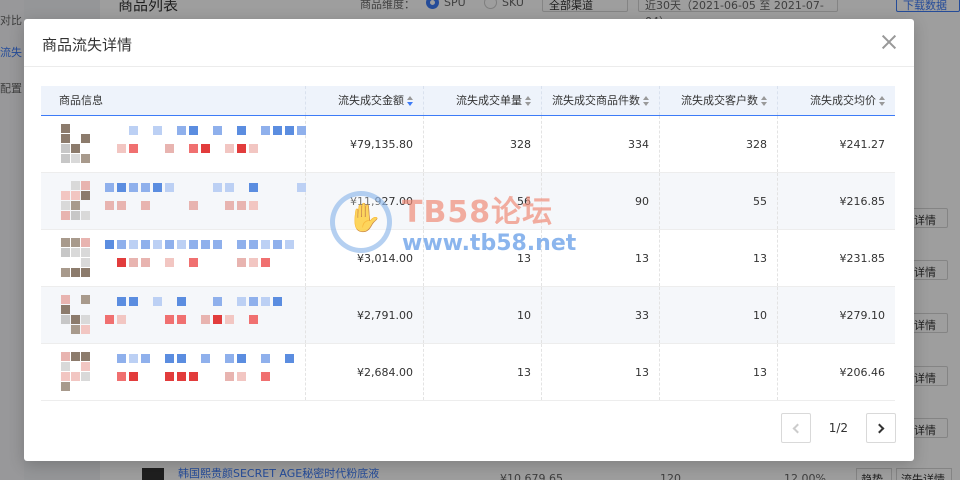 The width and height of the screenshot is (960, 480). Describe the element at coordinates (365, 315) in the screenshot. I see `amount-cell: ¥2,791.00` at that location.